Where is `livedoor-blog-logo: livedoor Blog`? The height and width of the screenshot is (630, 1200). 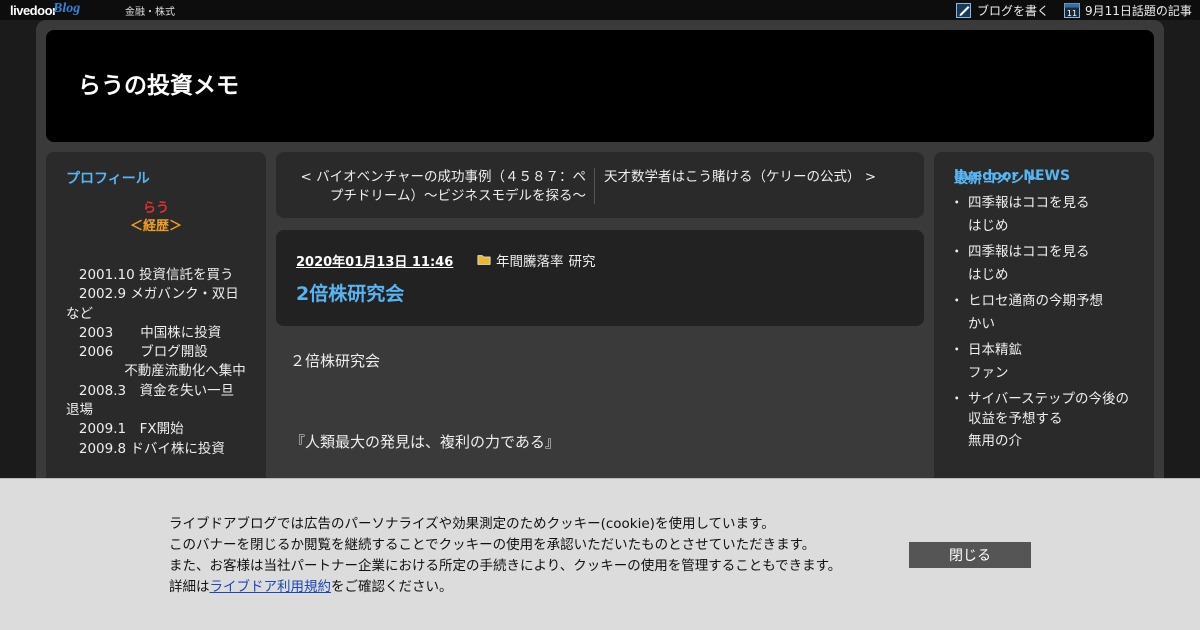 livedoor-blog-logo: livedoor Blog is located at coordinates (57, 10).